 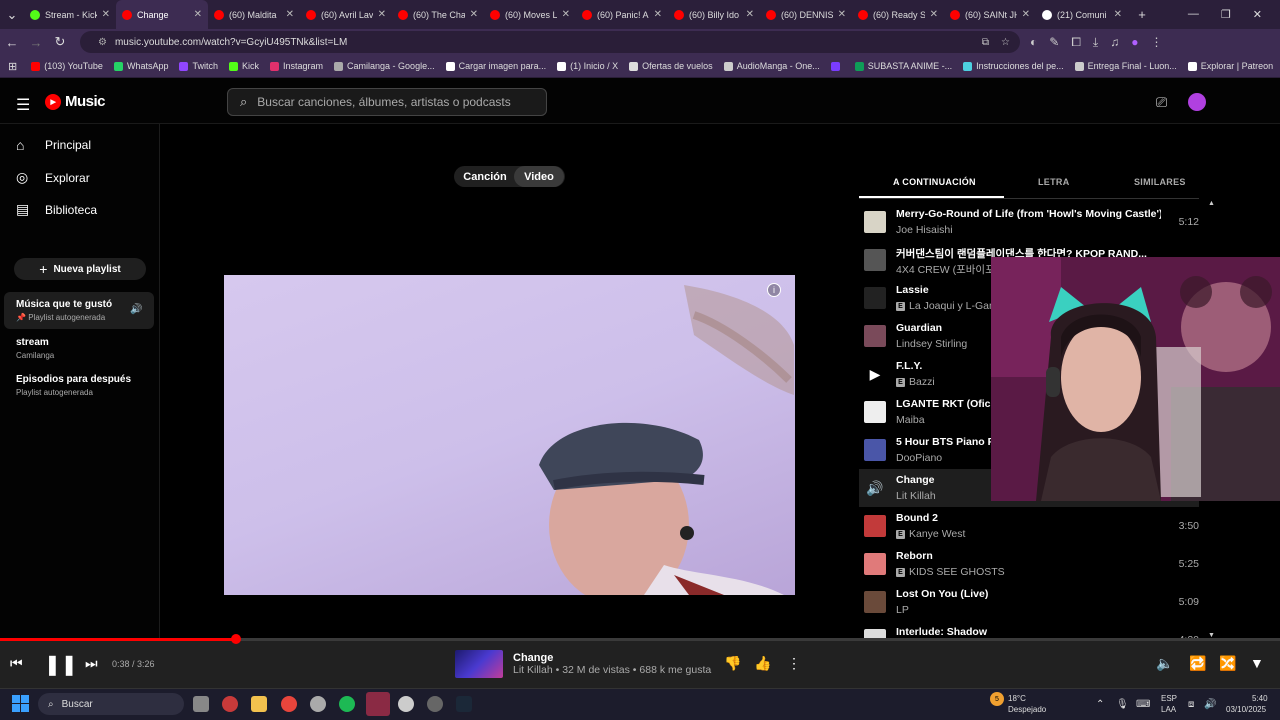 I want to click on queue-item: Reborn E KIDS SEE GHOSTS 5:25, so click(x=1029, y=564).